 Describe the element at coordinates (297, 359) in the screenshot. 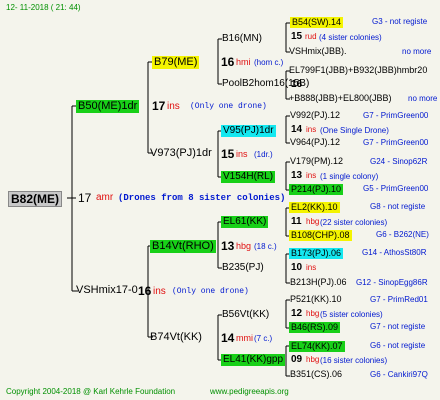

I see `g4-r23-number: 09` at that location.